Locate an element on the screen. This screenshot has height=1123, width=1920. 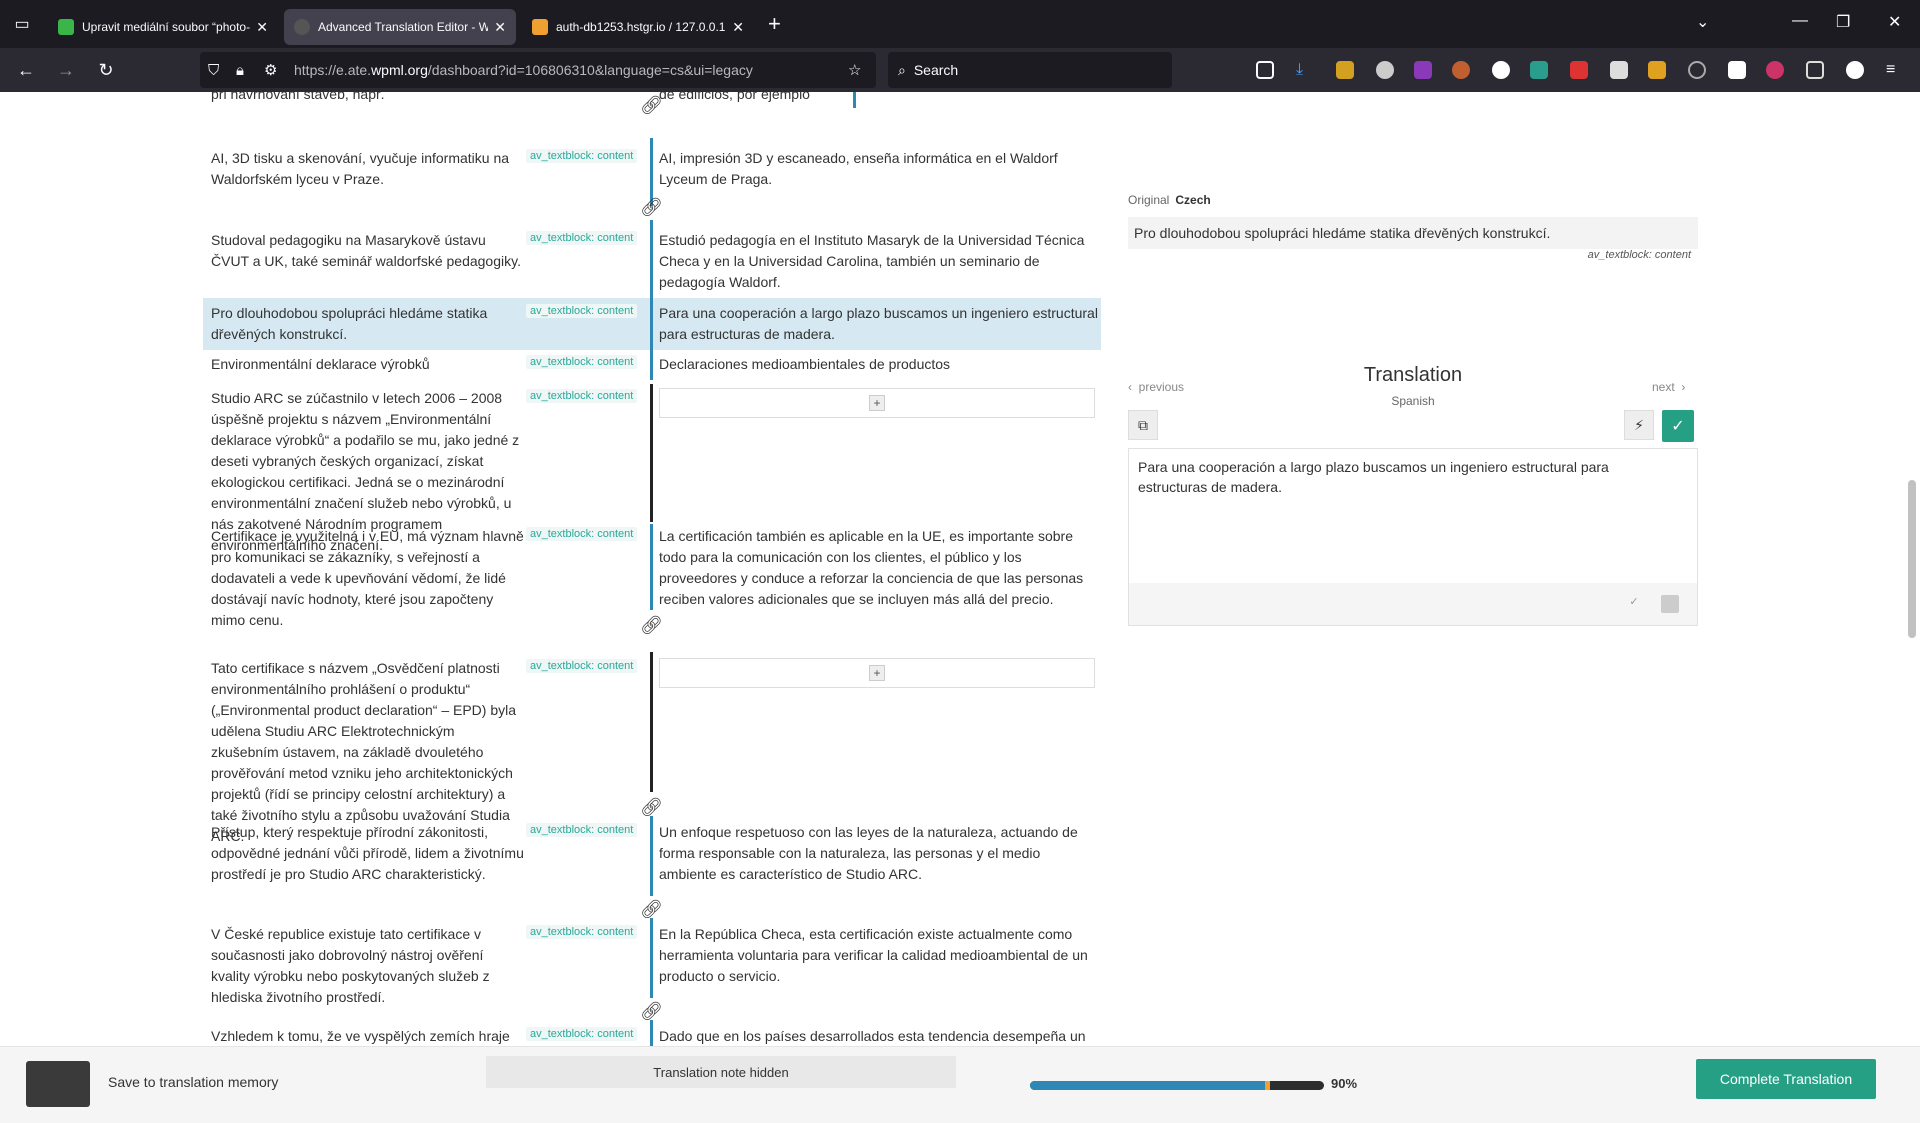
extension-onenote-icon is located at coordinates (1423, 70).